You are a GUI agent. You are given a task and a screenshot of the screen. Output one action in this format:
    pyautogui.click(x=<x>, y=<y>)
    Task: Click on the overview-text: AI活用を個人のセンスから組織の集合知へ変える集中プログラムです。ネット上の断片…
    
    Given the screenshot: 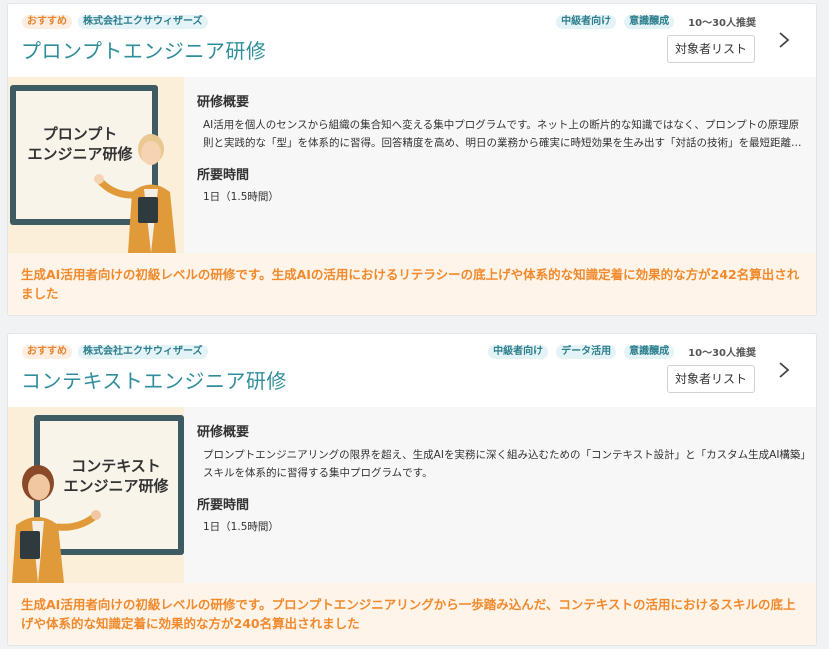 What is the action you would take?
    pyautogui.click(x=502, y=134)
    